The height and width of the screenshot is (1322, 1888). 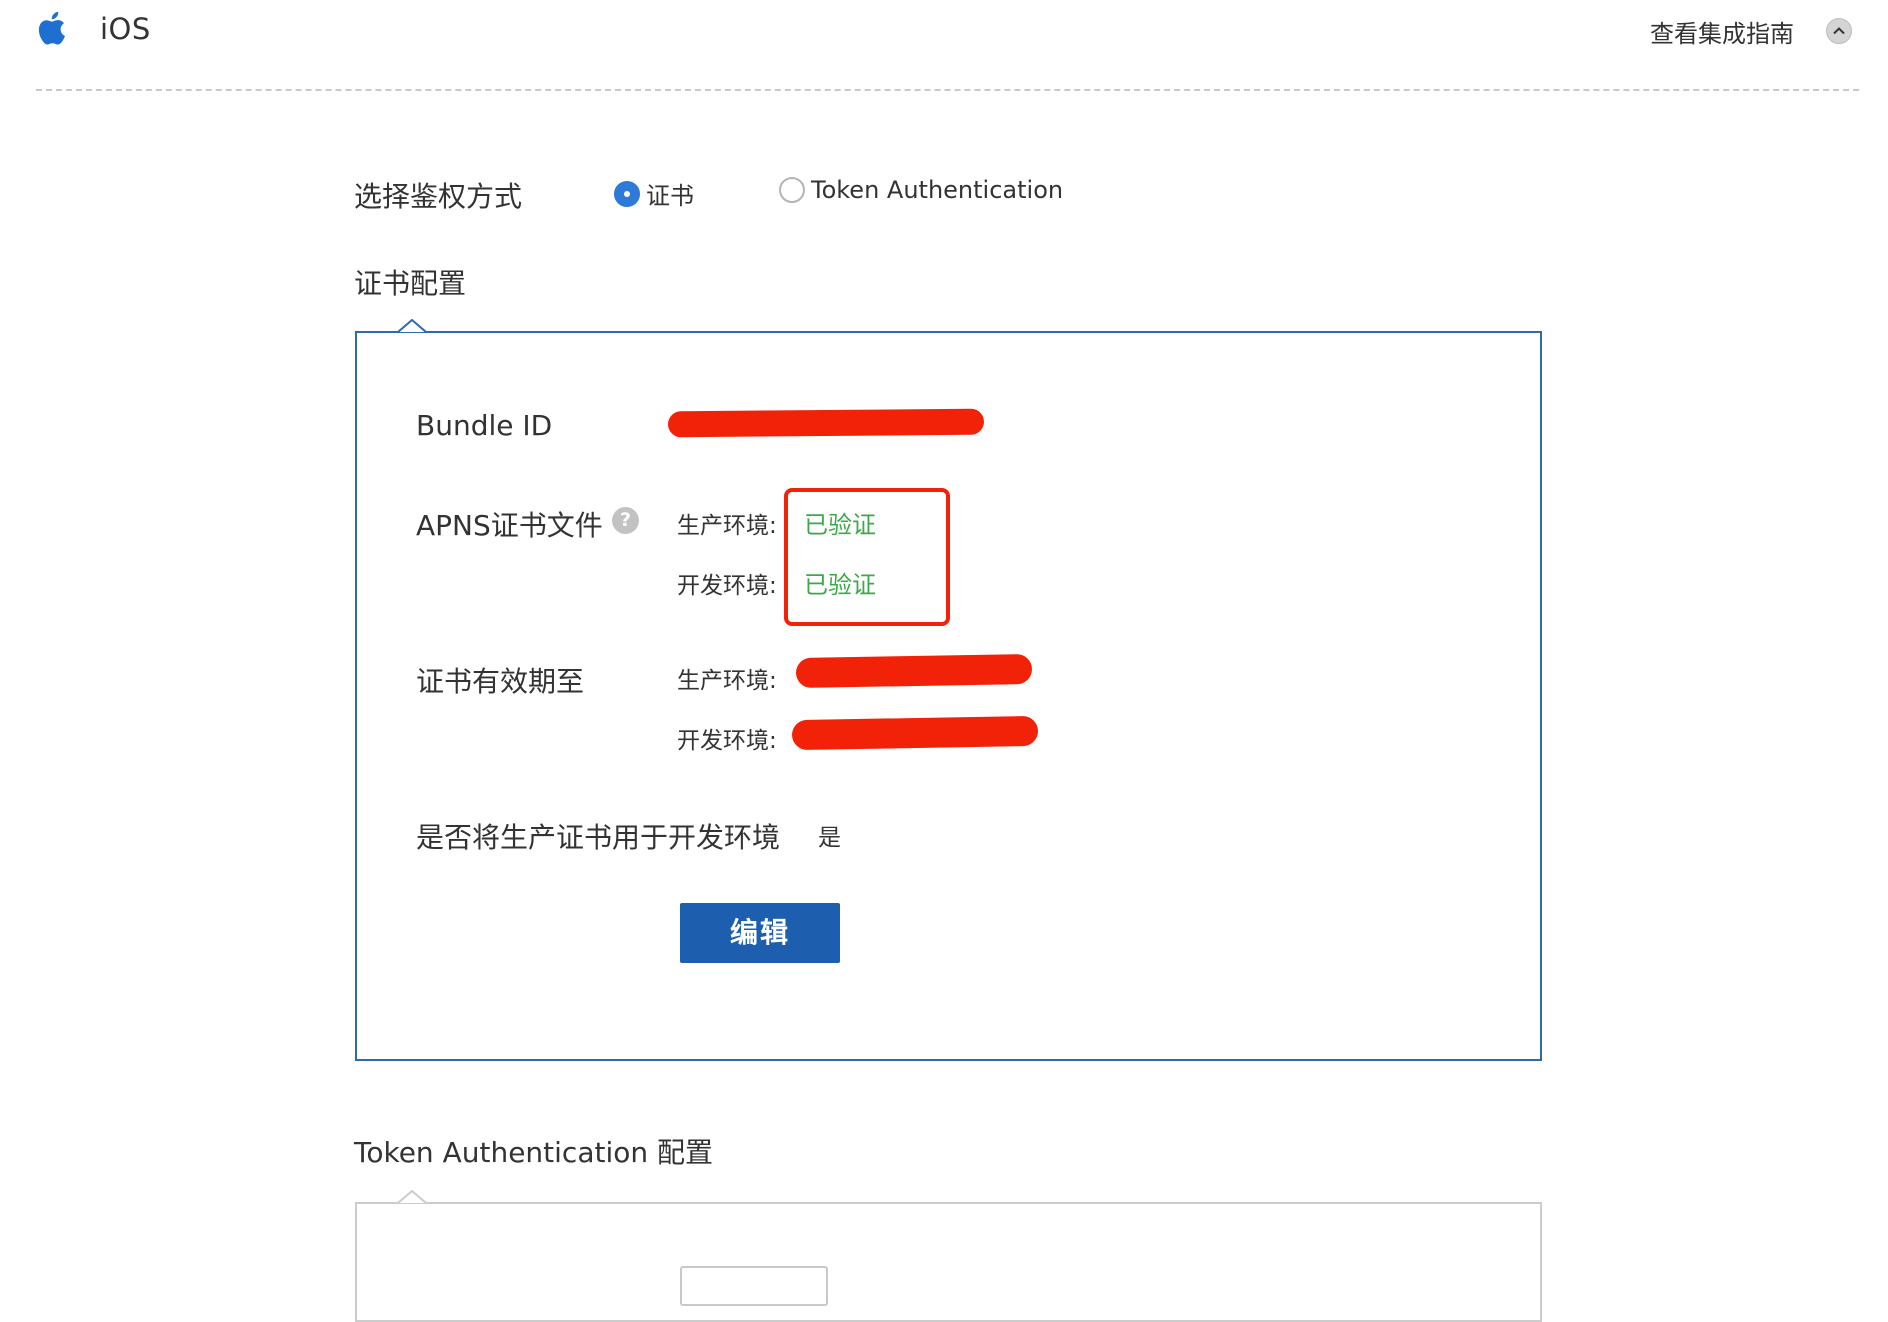 I want to click on token-config-title: Token Authentication 配置, so click(x=534, y=1152).